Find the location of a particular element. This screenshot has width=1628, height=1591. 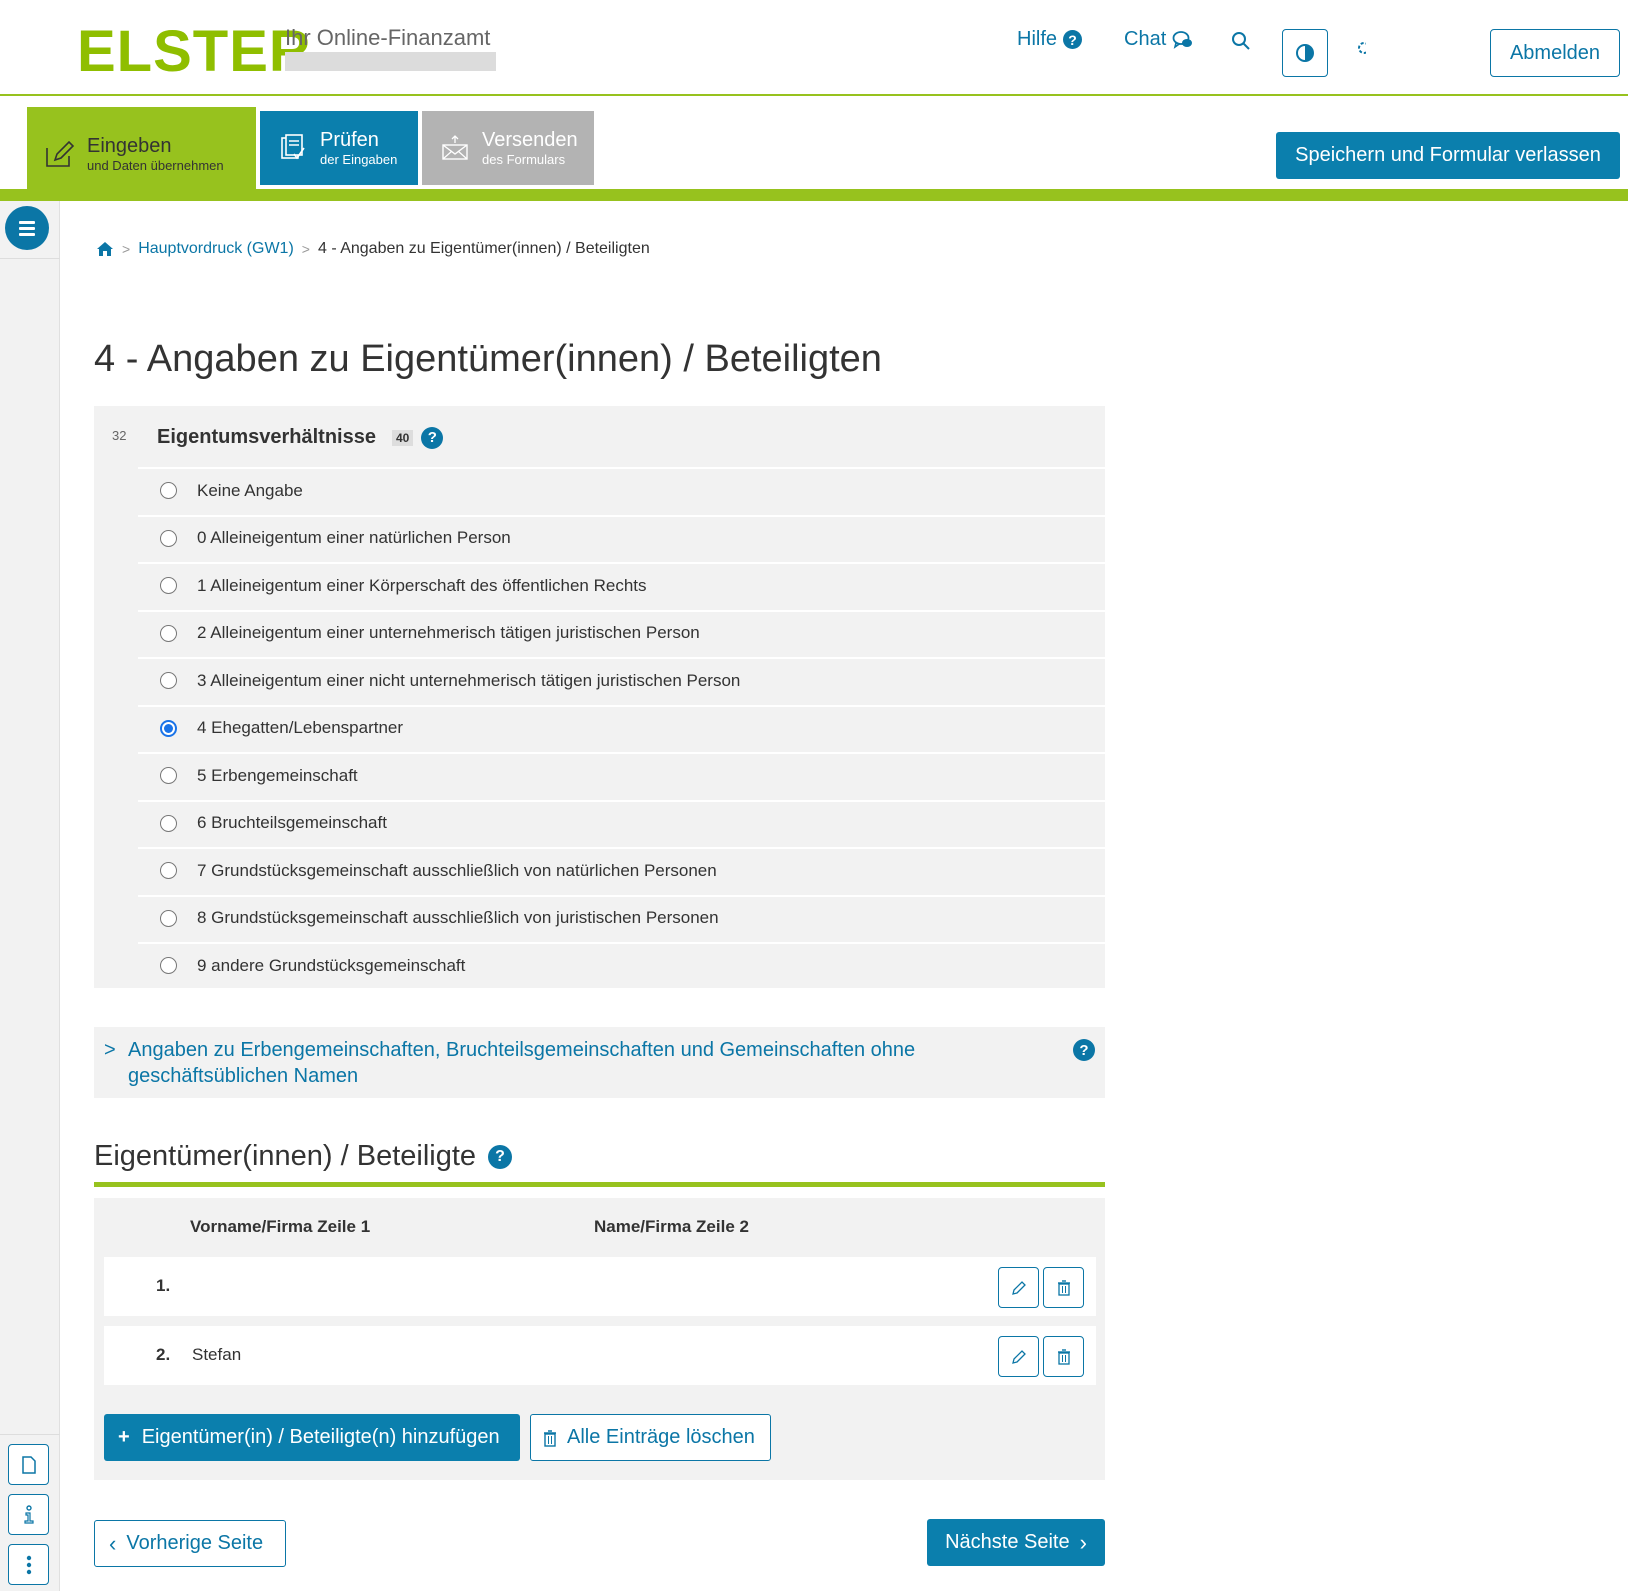

radio-label: Keine Angabe is located at coordinates (250, 490).